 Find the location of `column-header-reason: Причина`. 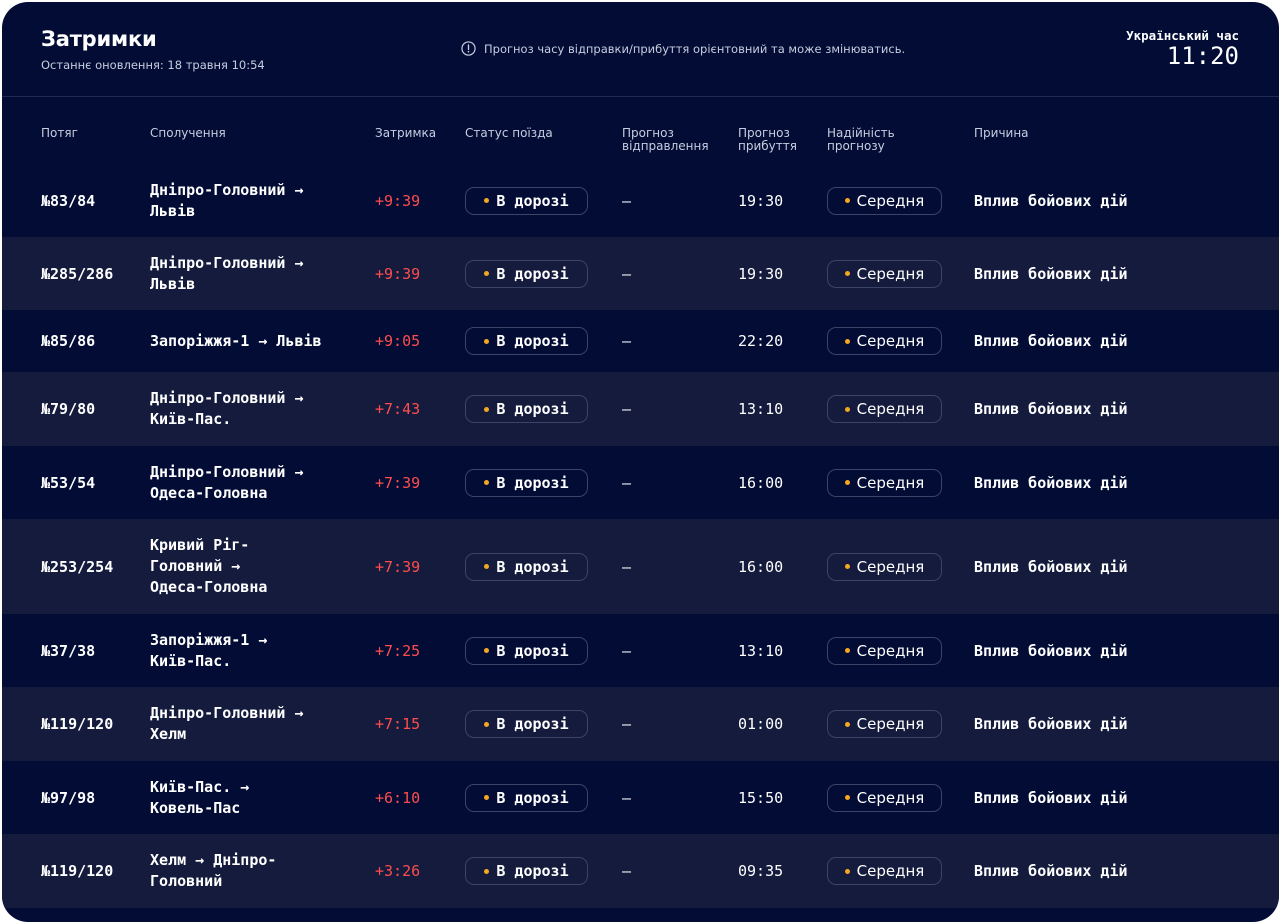

column-header-reason: Причина is located at coordinates (1001, 133).